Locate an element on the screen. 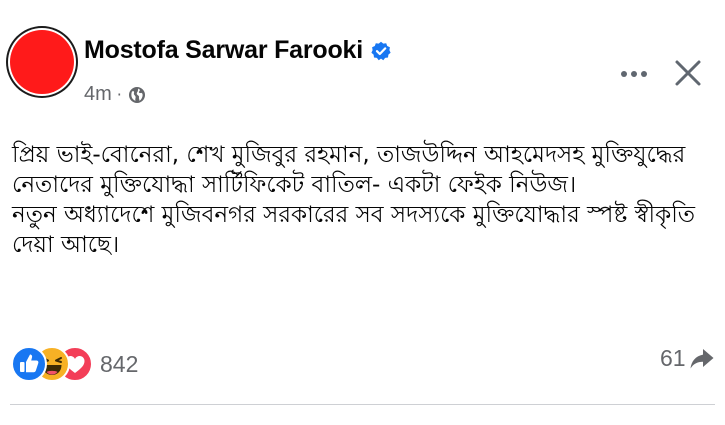  more-options-icon is located at coordinates (634, 74).